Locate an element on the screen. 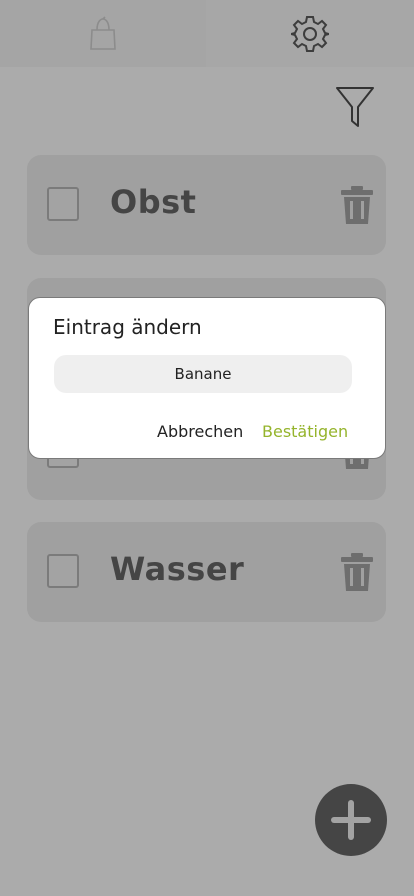 The image size is (414, 896). plus-icon is located at coordinates (351, 820).